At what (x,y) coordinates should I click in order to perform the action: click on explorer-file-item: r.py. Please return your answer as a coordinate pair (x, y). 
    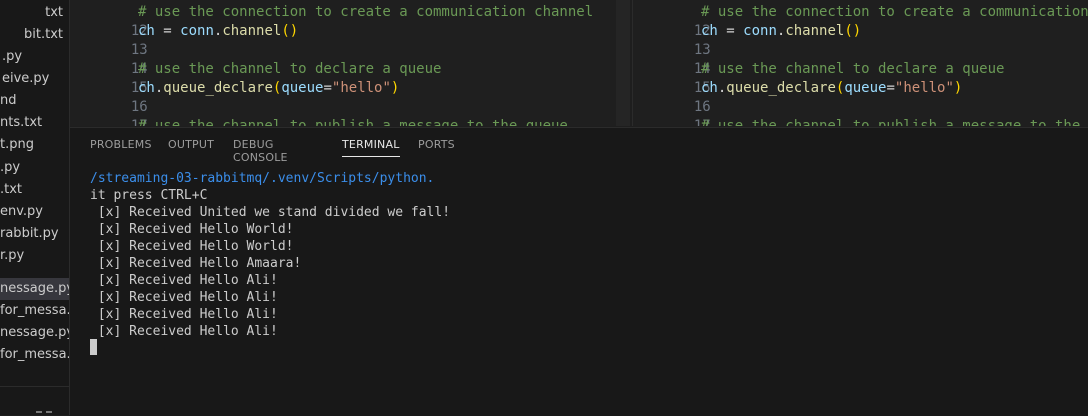
    Looking at the image, I should click on (12, 256).